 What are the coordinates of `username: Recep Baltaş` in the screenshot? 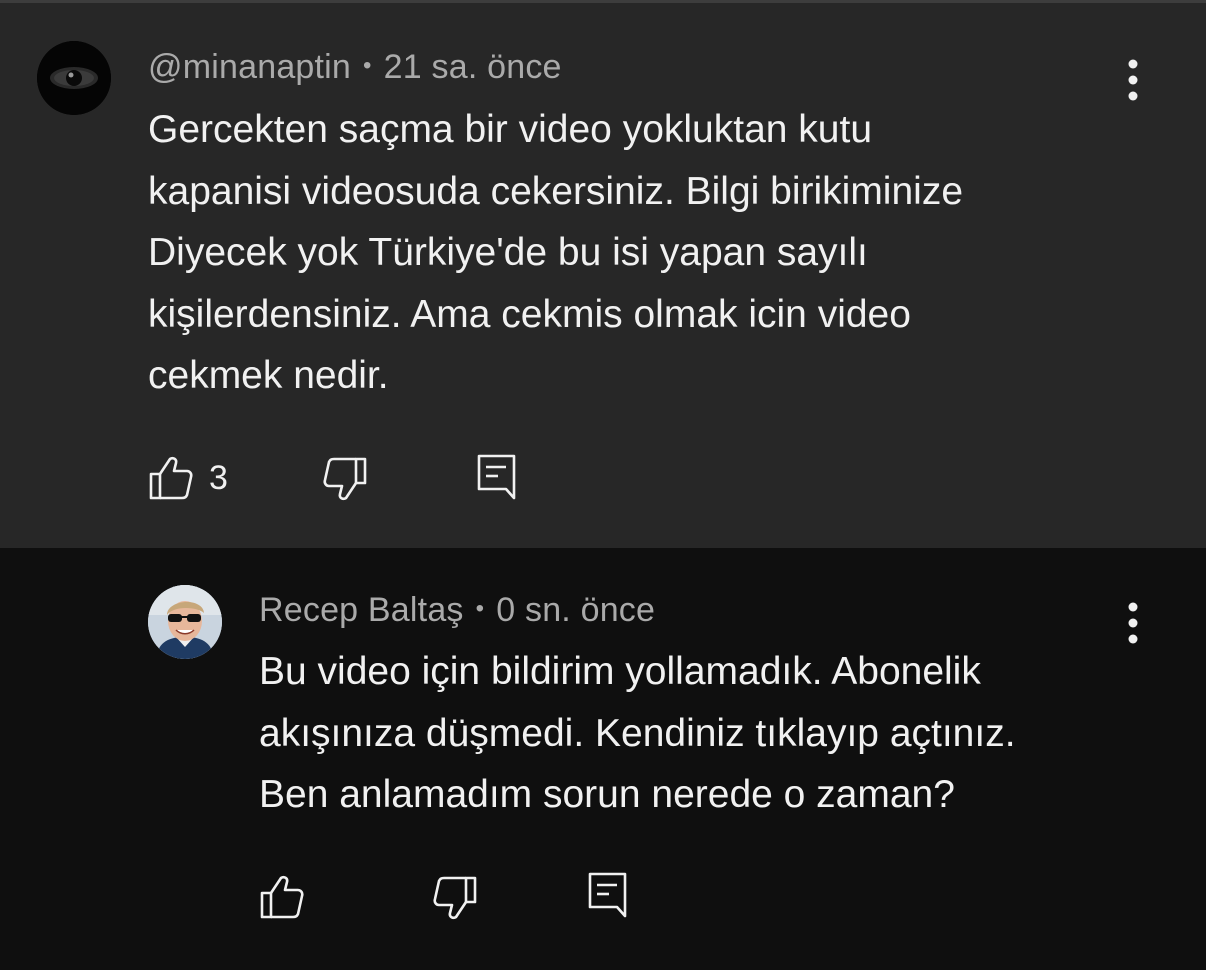 It's located at (361, 610).